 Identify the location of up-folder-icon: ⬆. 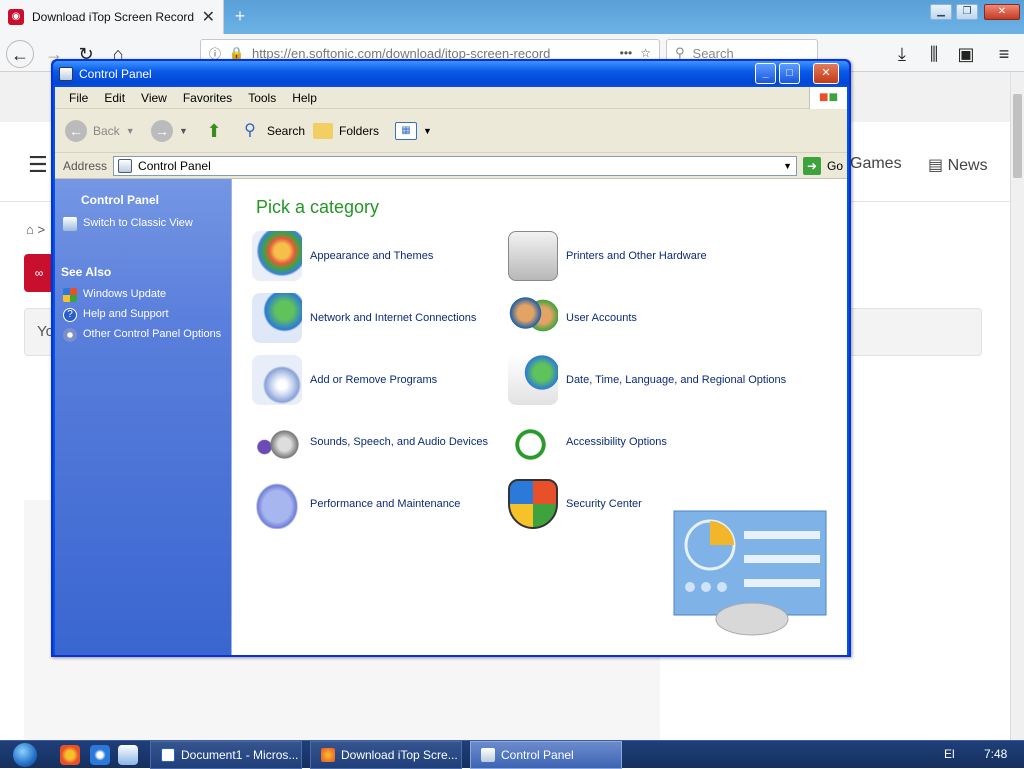
(214, 131).